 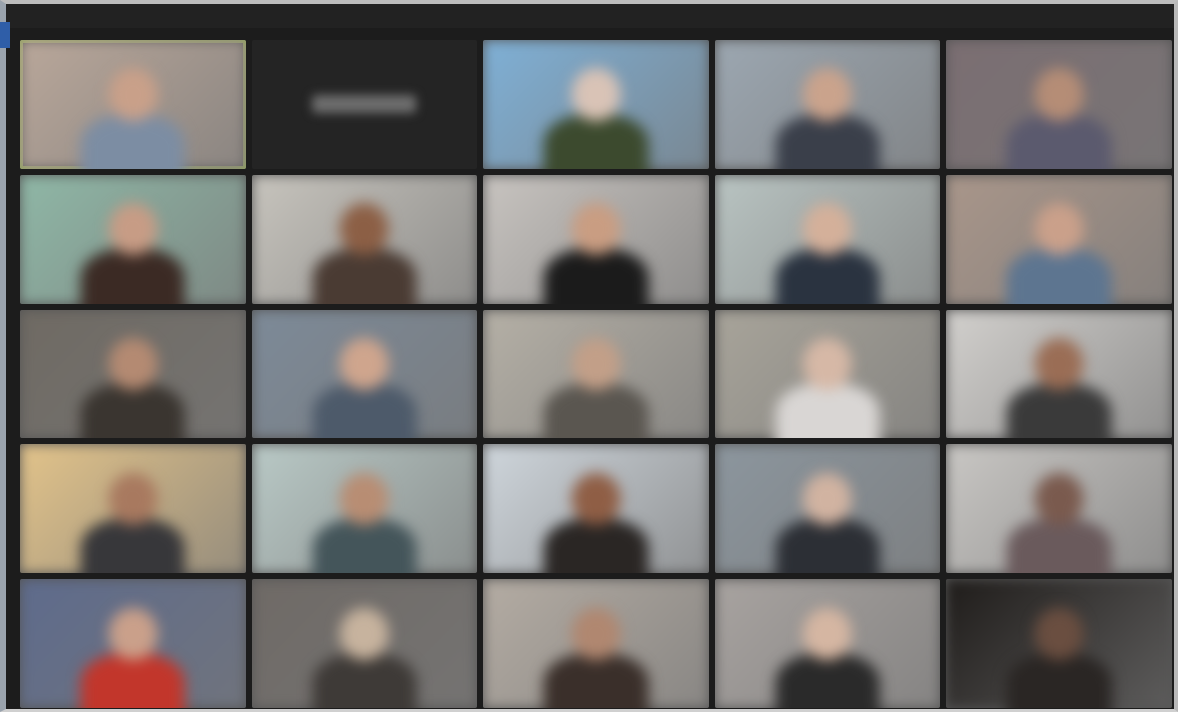 I want to click on participant-name-placeholder, so click(x=364, y=104).